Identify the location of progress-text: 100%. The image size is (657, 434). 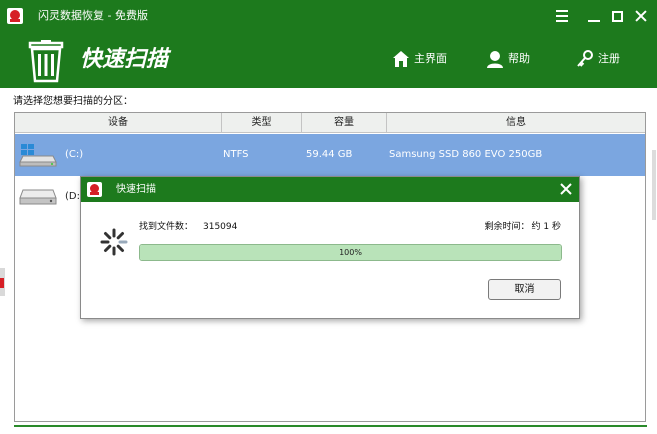
(350, 252).